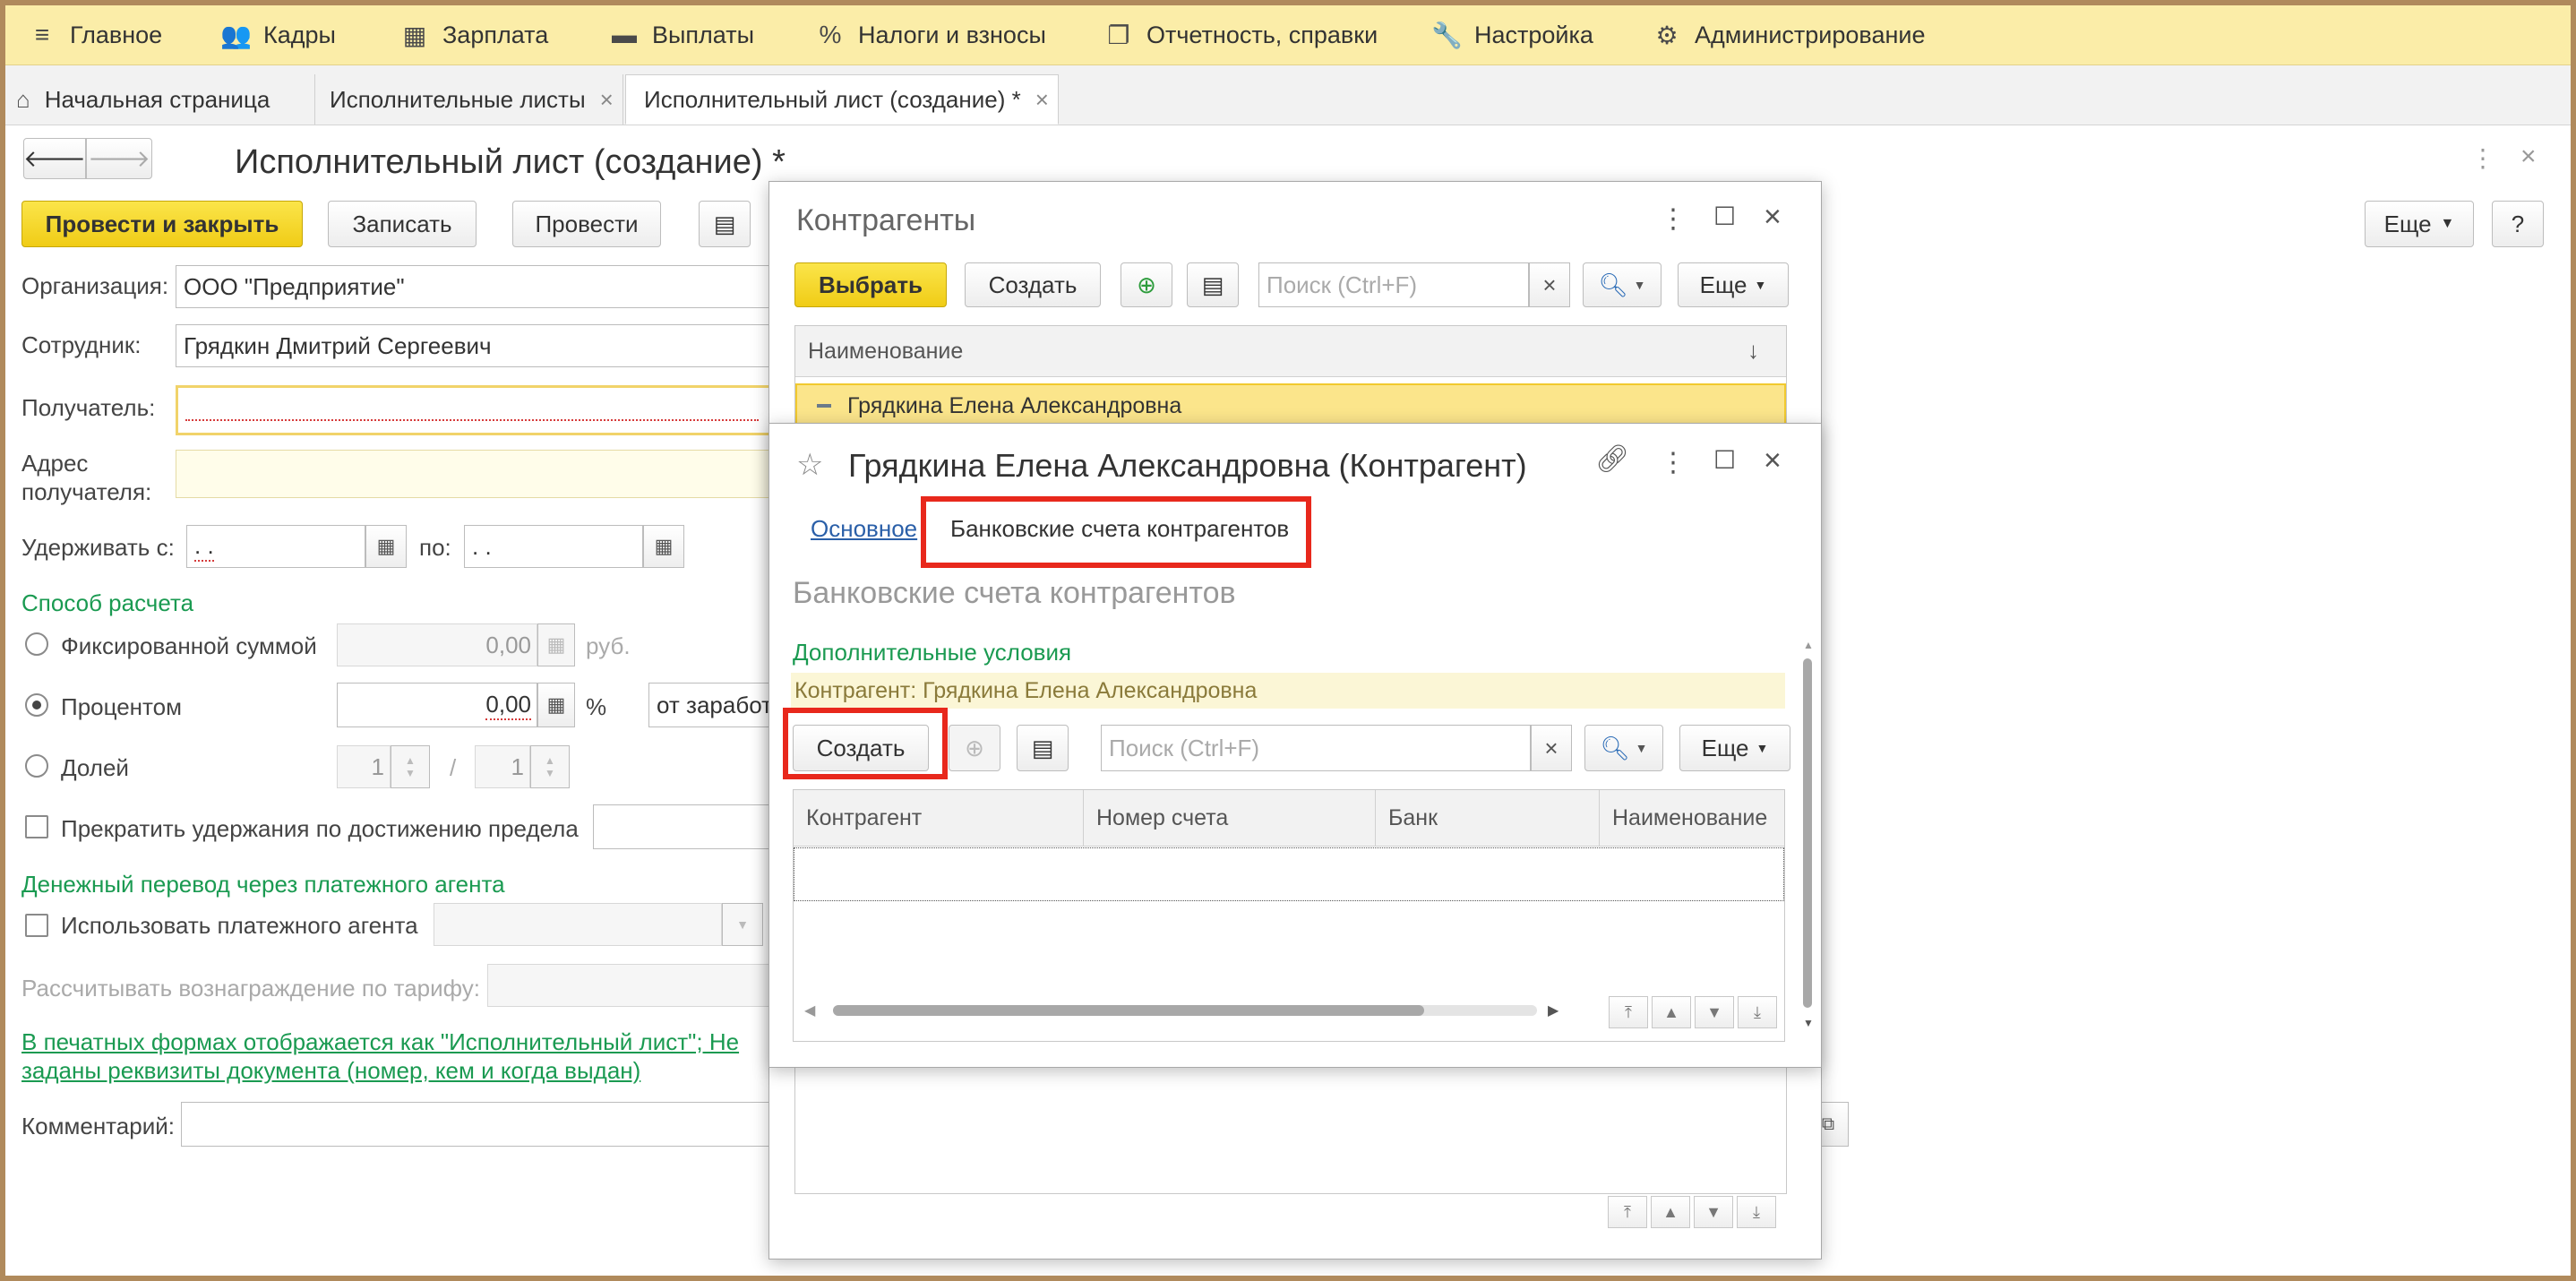 The height and width of the screenshot is (1281, 2576). I want to click on tab-writ-create: Исполнительный лист (создание) * ×, so click(842, 99).